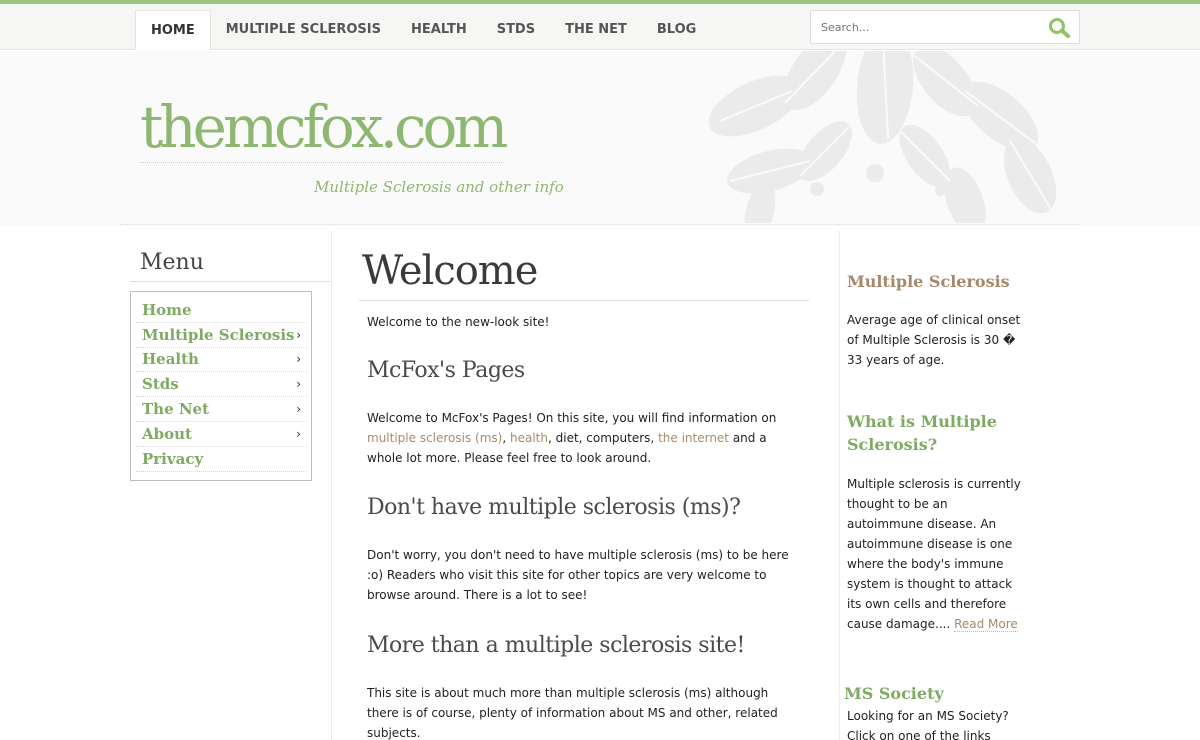 Image resolution: width=1200 pixels, height=740 pixels. I want to click on sidebar-item-multiple-sclerosis: Multiple Sclerosis ›, so click(221, 335).